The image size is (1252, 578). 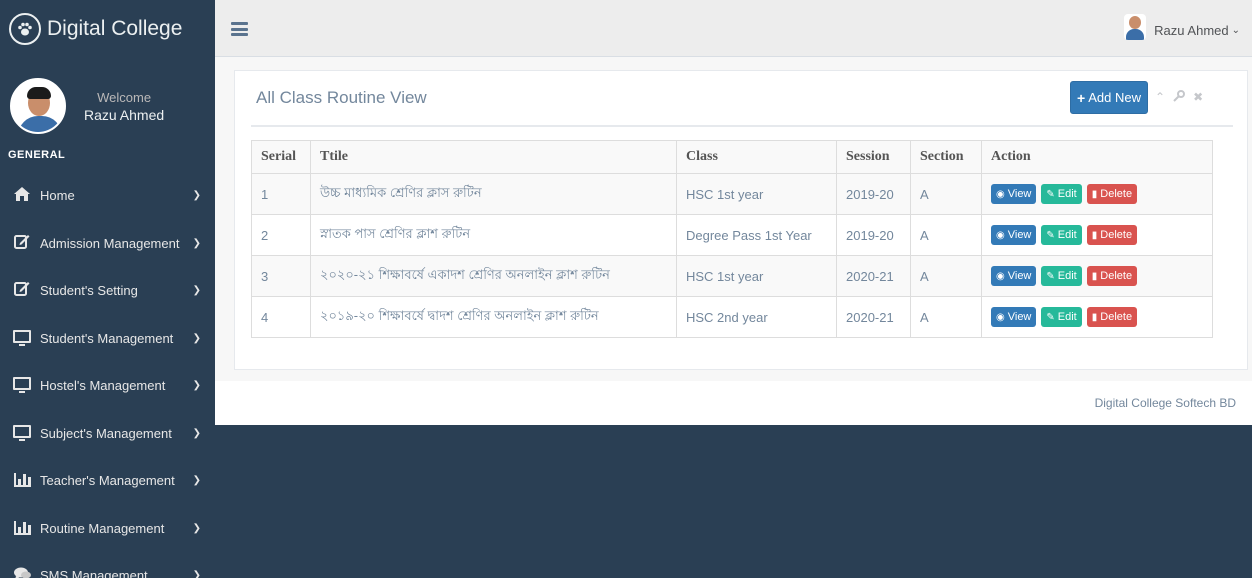 I want to click on sidebar-item-student-setting: Student's Setting ❯, so click(x=107, y=291).